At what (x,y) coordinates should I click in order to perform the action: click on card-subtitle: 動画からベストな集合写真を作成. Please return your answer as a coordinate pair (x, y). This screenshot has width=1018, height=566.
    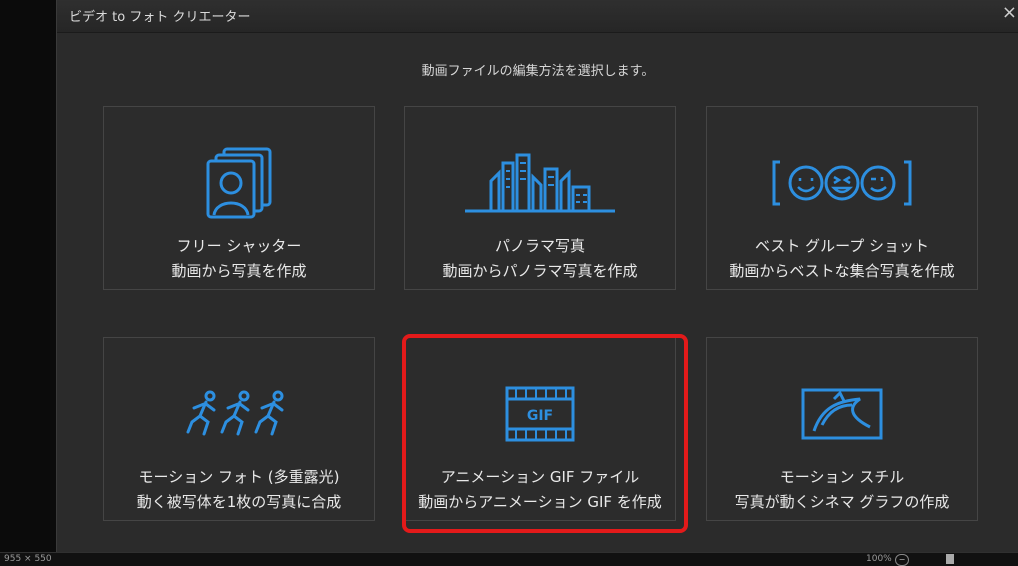
    Looking at the image, I should click on (842, 271).